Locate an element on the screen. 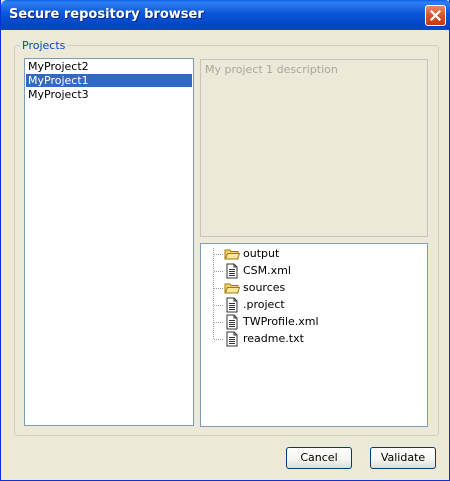 Image resolution: width=450 pixels, height=481 pixels. close-icon is located at coordinates (435, 15).